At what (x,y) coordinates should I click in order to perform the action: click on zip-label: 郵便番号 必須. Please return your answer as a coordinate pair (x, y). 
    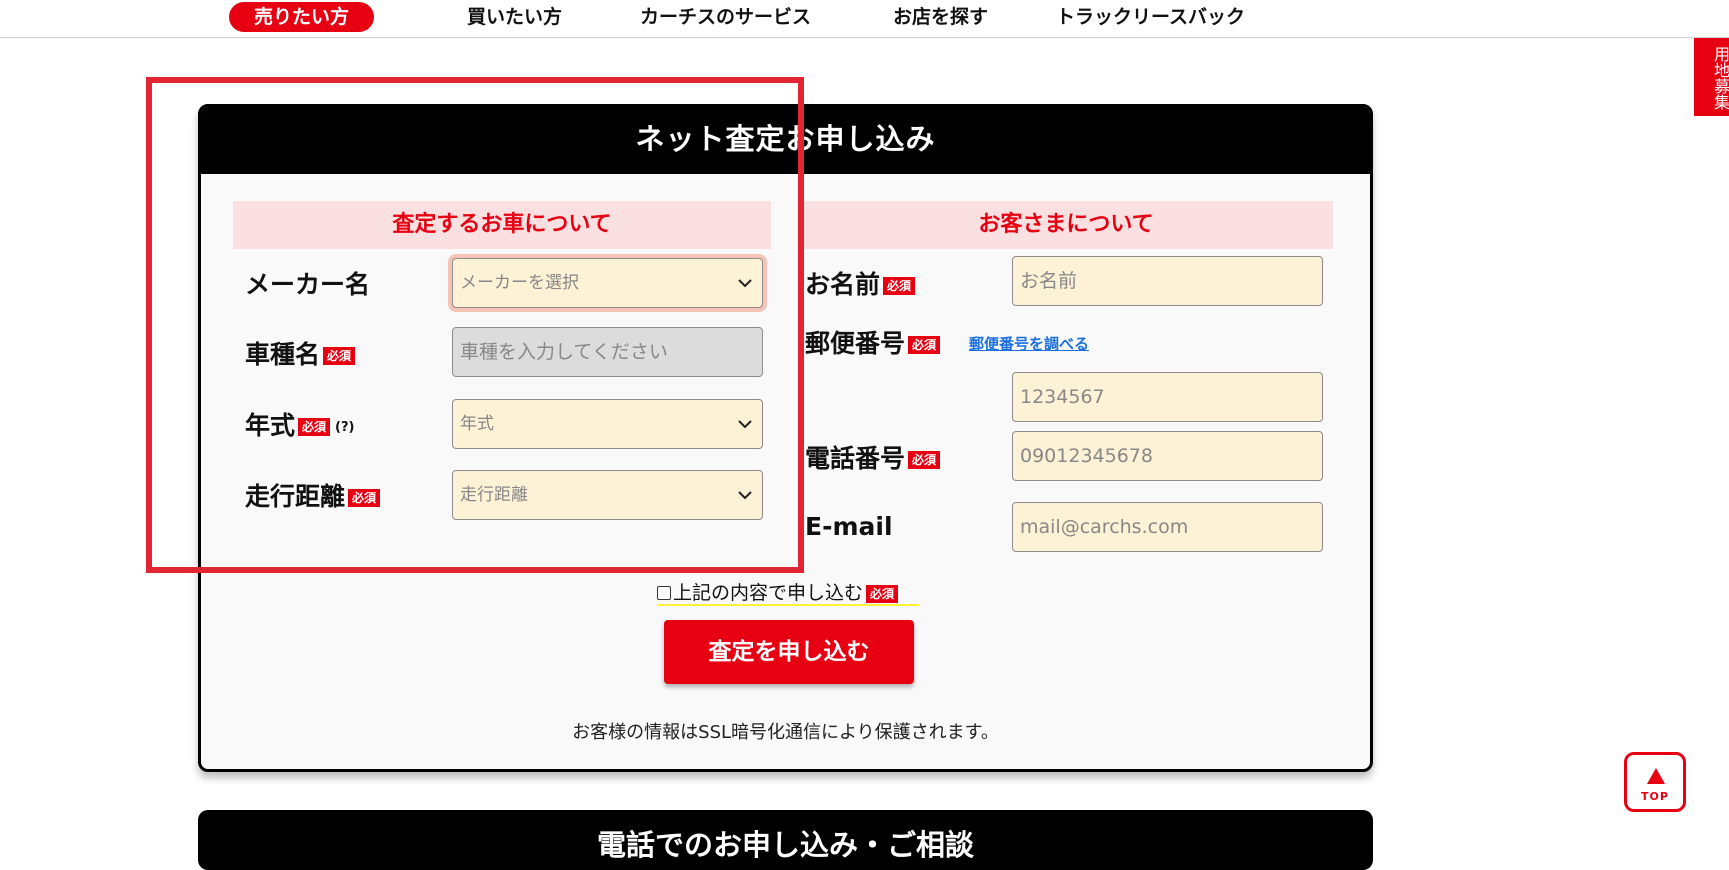
    Looking at the image, I should click on (873, 342).